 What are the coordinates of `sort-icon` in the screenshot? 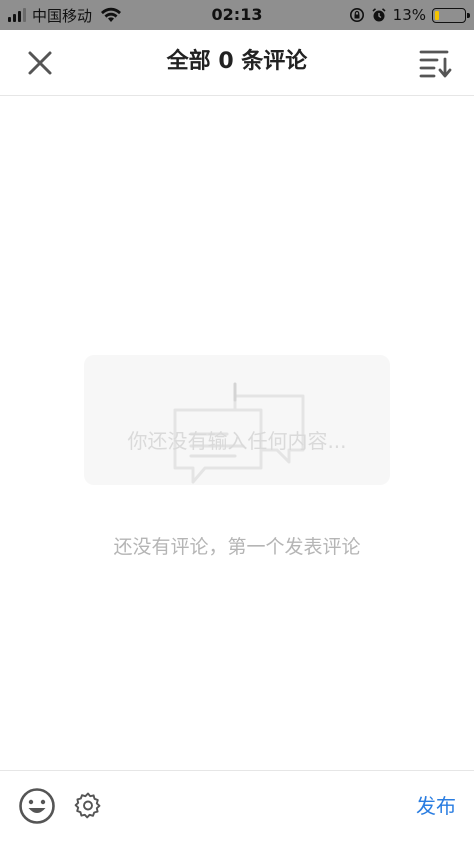 It's located at (435, 64).